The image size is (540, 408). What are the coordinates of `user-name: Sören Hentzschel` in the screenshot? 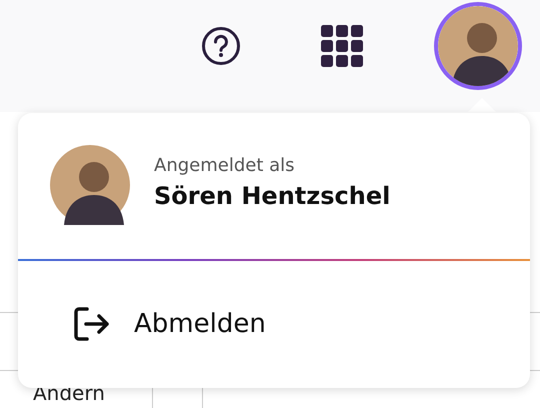 It's located at (272, 196).